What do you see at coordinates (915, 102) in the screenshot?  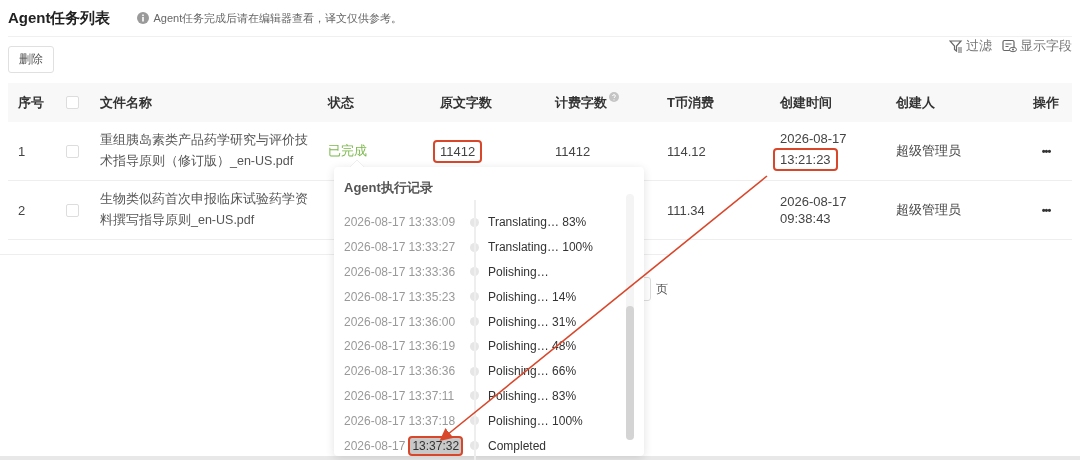 I see `column-header: 创建人` at bounding box center [915, 102].